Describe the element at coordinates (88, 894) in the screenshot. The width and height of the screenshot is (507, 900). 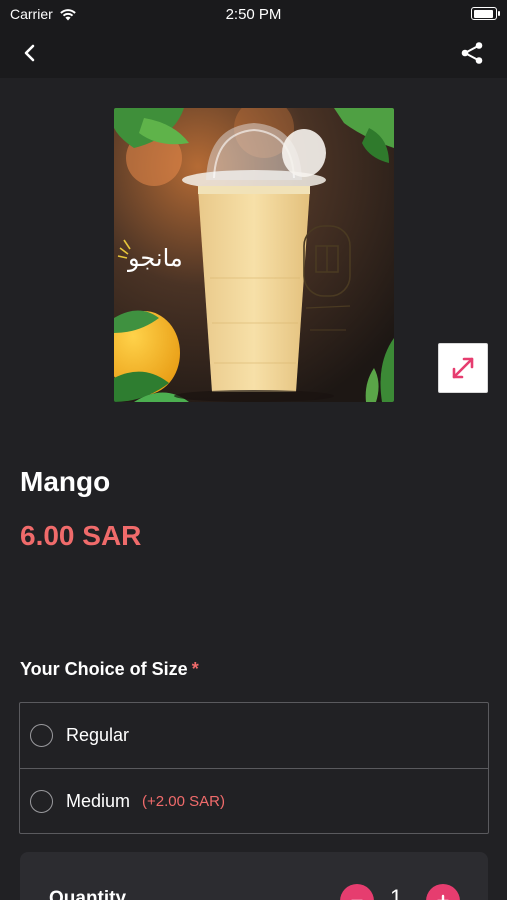
I see `quantity-label: Quantity` at that location.